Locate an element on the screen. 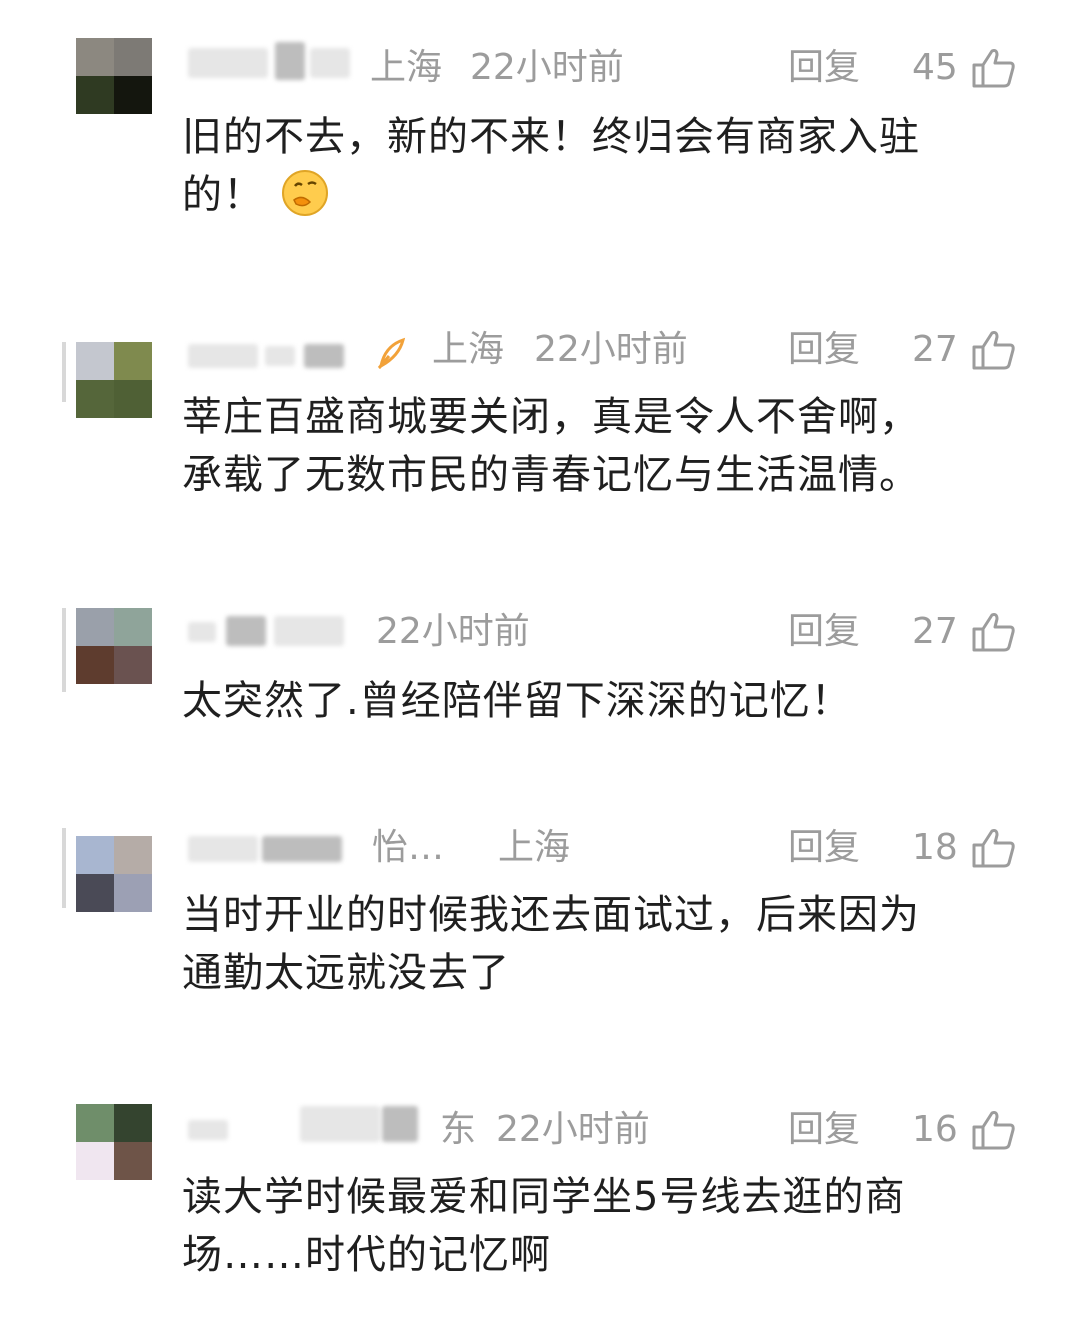 The image size is (1080, 1338). comment-text: 旧的不去，新的不来！终归会有商家入驻 的！ is located at coordinates (602, 166).